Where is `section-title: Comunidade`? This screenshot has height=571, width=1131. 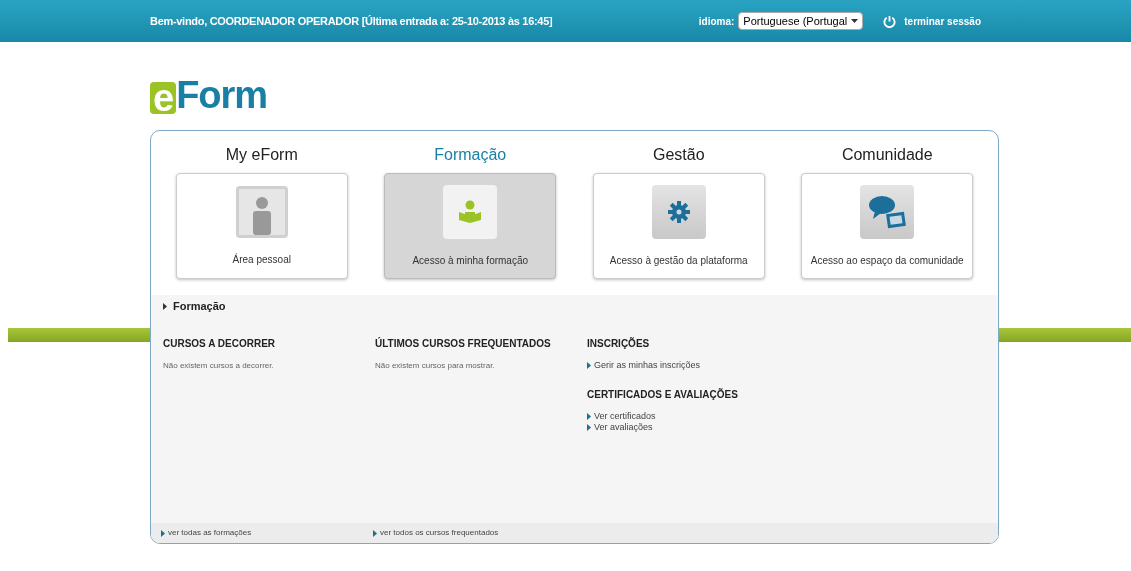
section-title: Comunidade is located at coordinates (887, 155).